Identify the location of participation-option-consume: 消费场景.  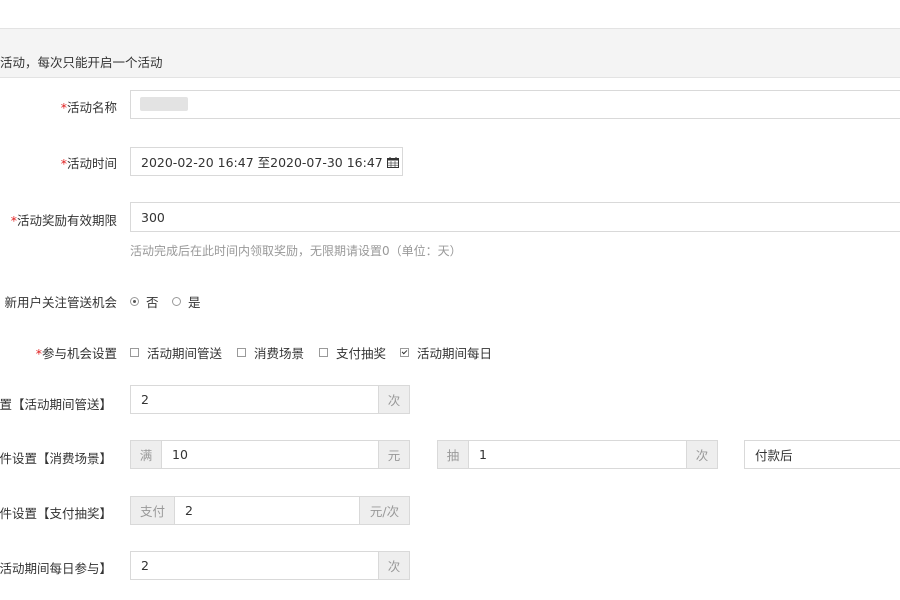
(270, 352).